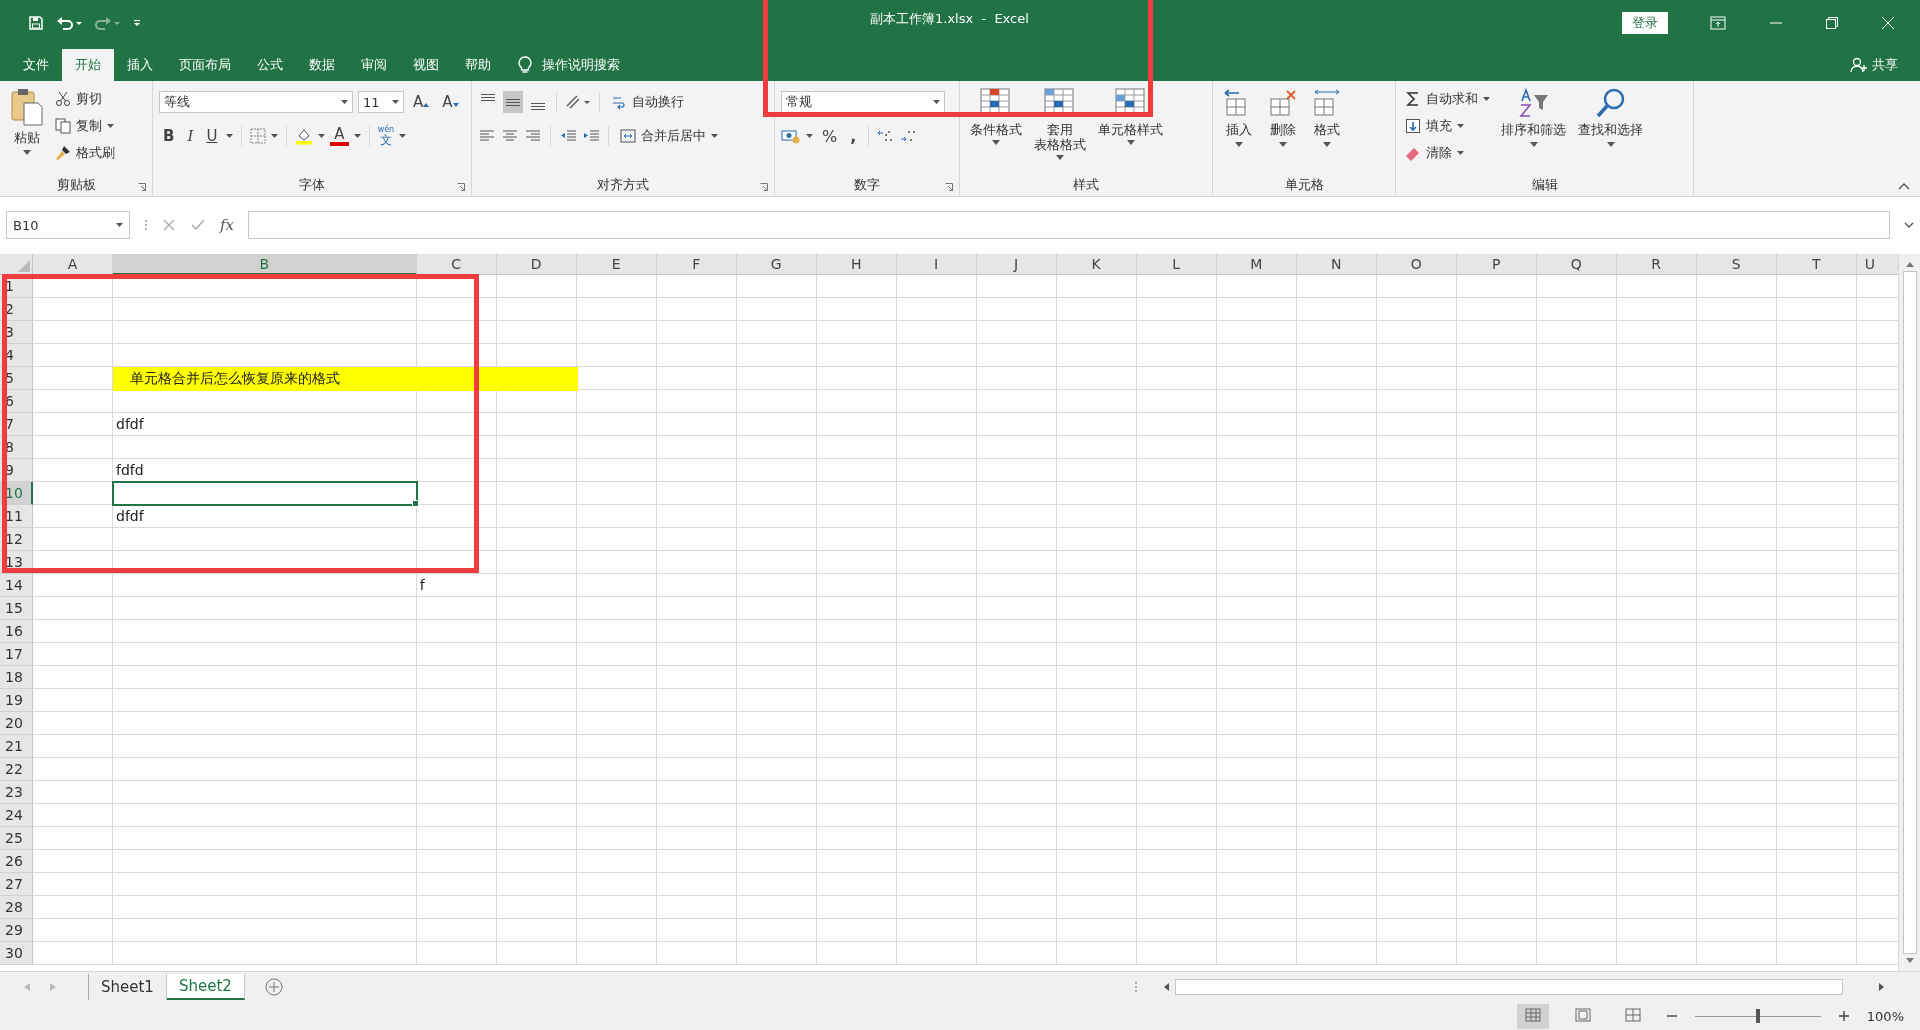  Describe the element at coordinates (85, 153) in the screenshot. I see `clipboard-command: 格式刷` at that location.